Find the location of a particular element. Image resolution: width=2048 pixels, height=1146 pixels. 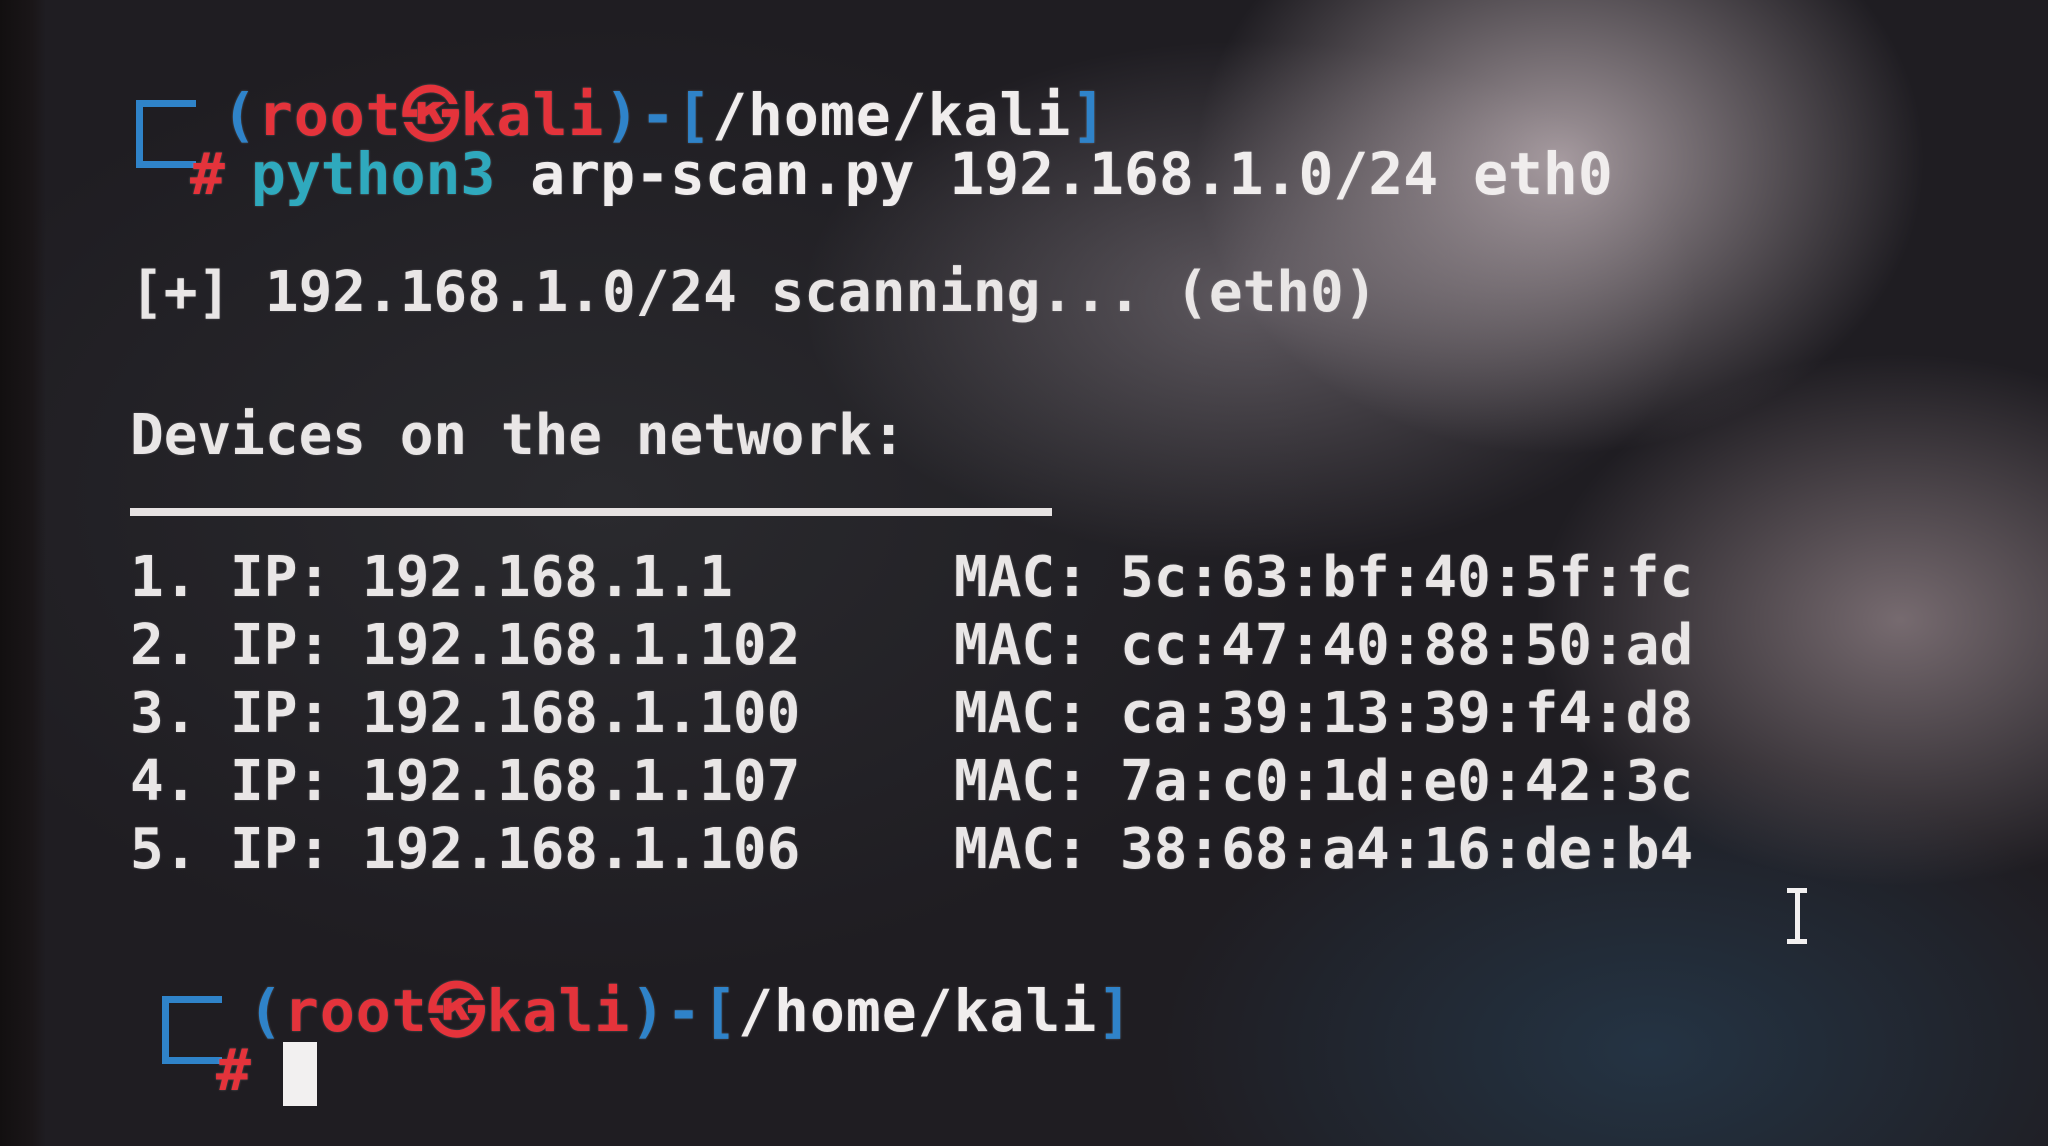

device-row: 2. IP: 192.168.1.102 MAC: cc:47:40:88:50:ad is located at coordinates (911, 646).